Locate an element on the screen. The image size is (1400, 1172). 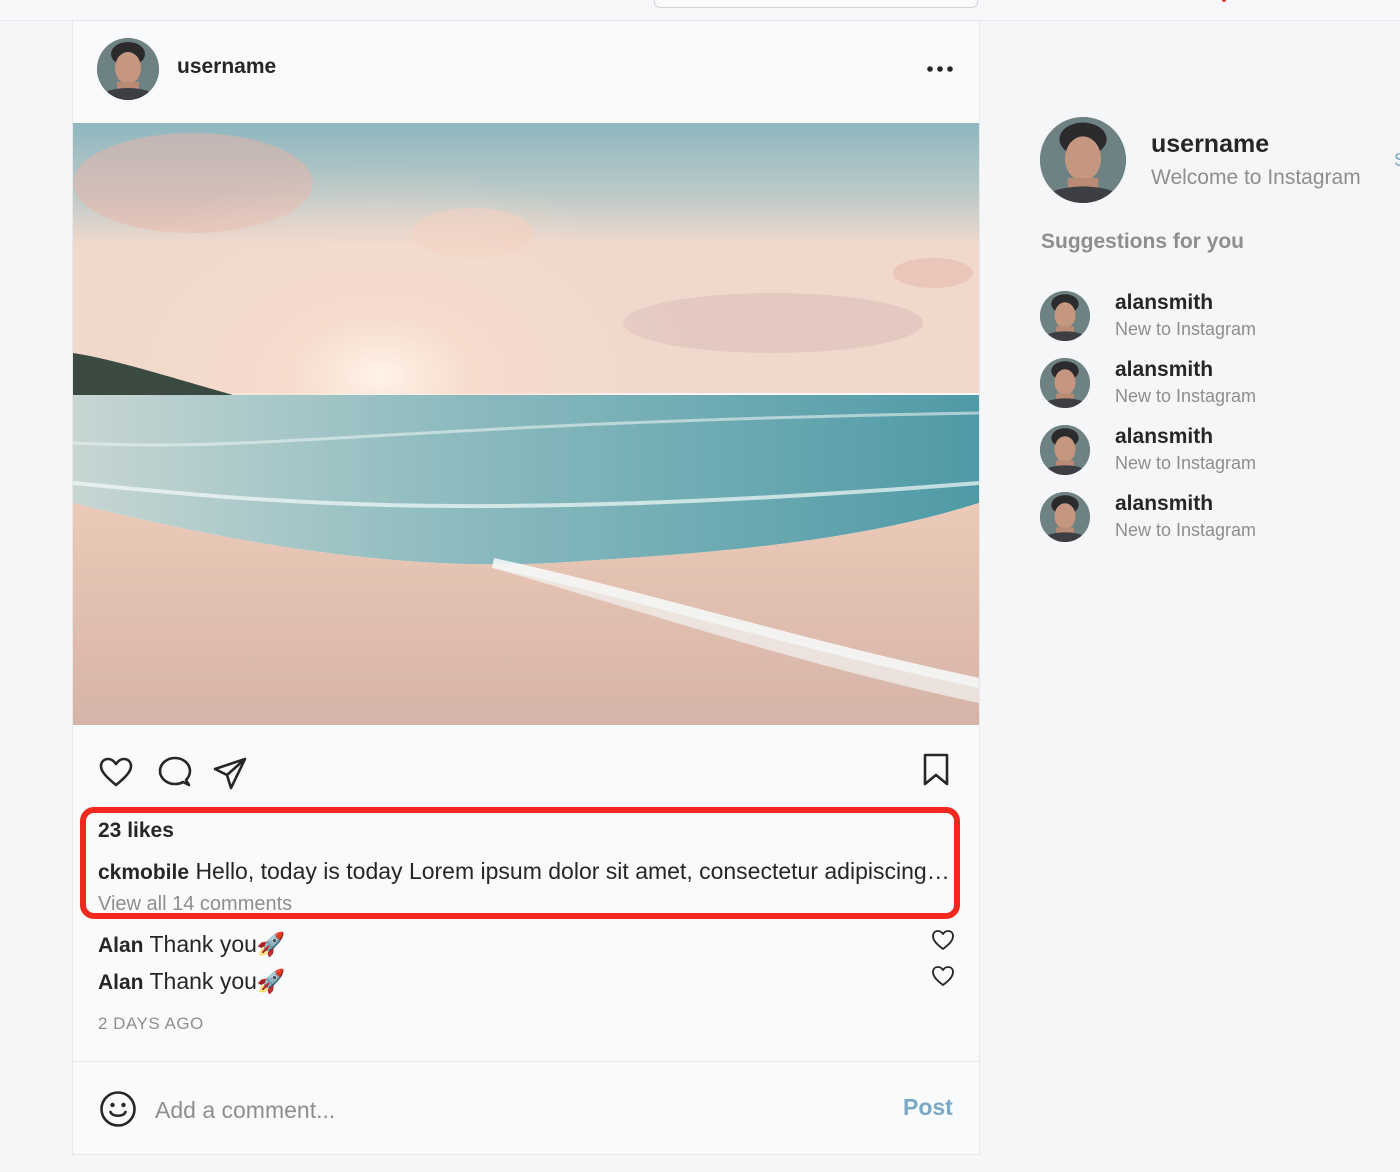
post-comment-button: Post is located at coordinates (928, 1107).